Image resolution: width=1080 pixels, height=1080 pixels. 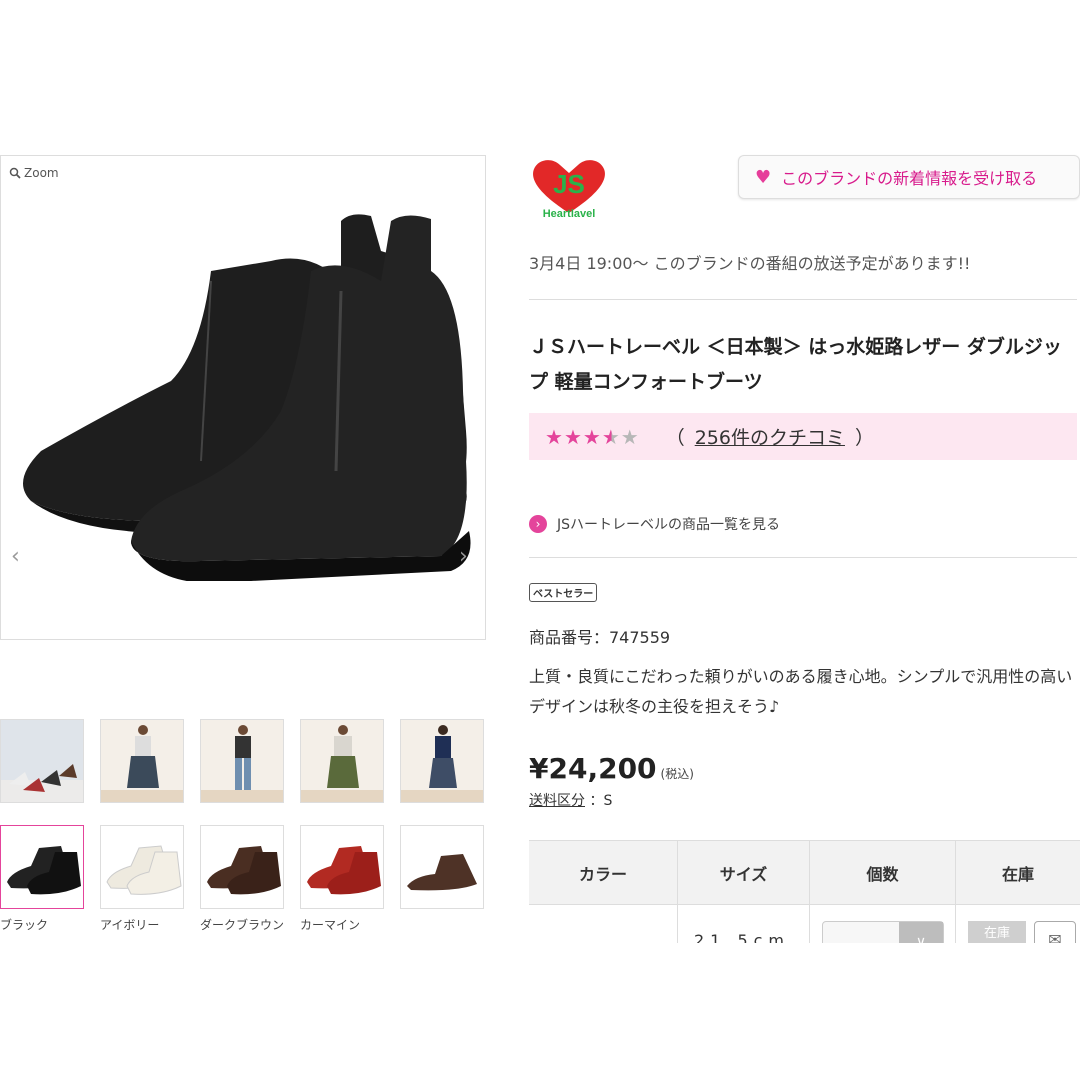 I want to click on look-thumbnails, so click(x=243, y=761).